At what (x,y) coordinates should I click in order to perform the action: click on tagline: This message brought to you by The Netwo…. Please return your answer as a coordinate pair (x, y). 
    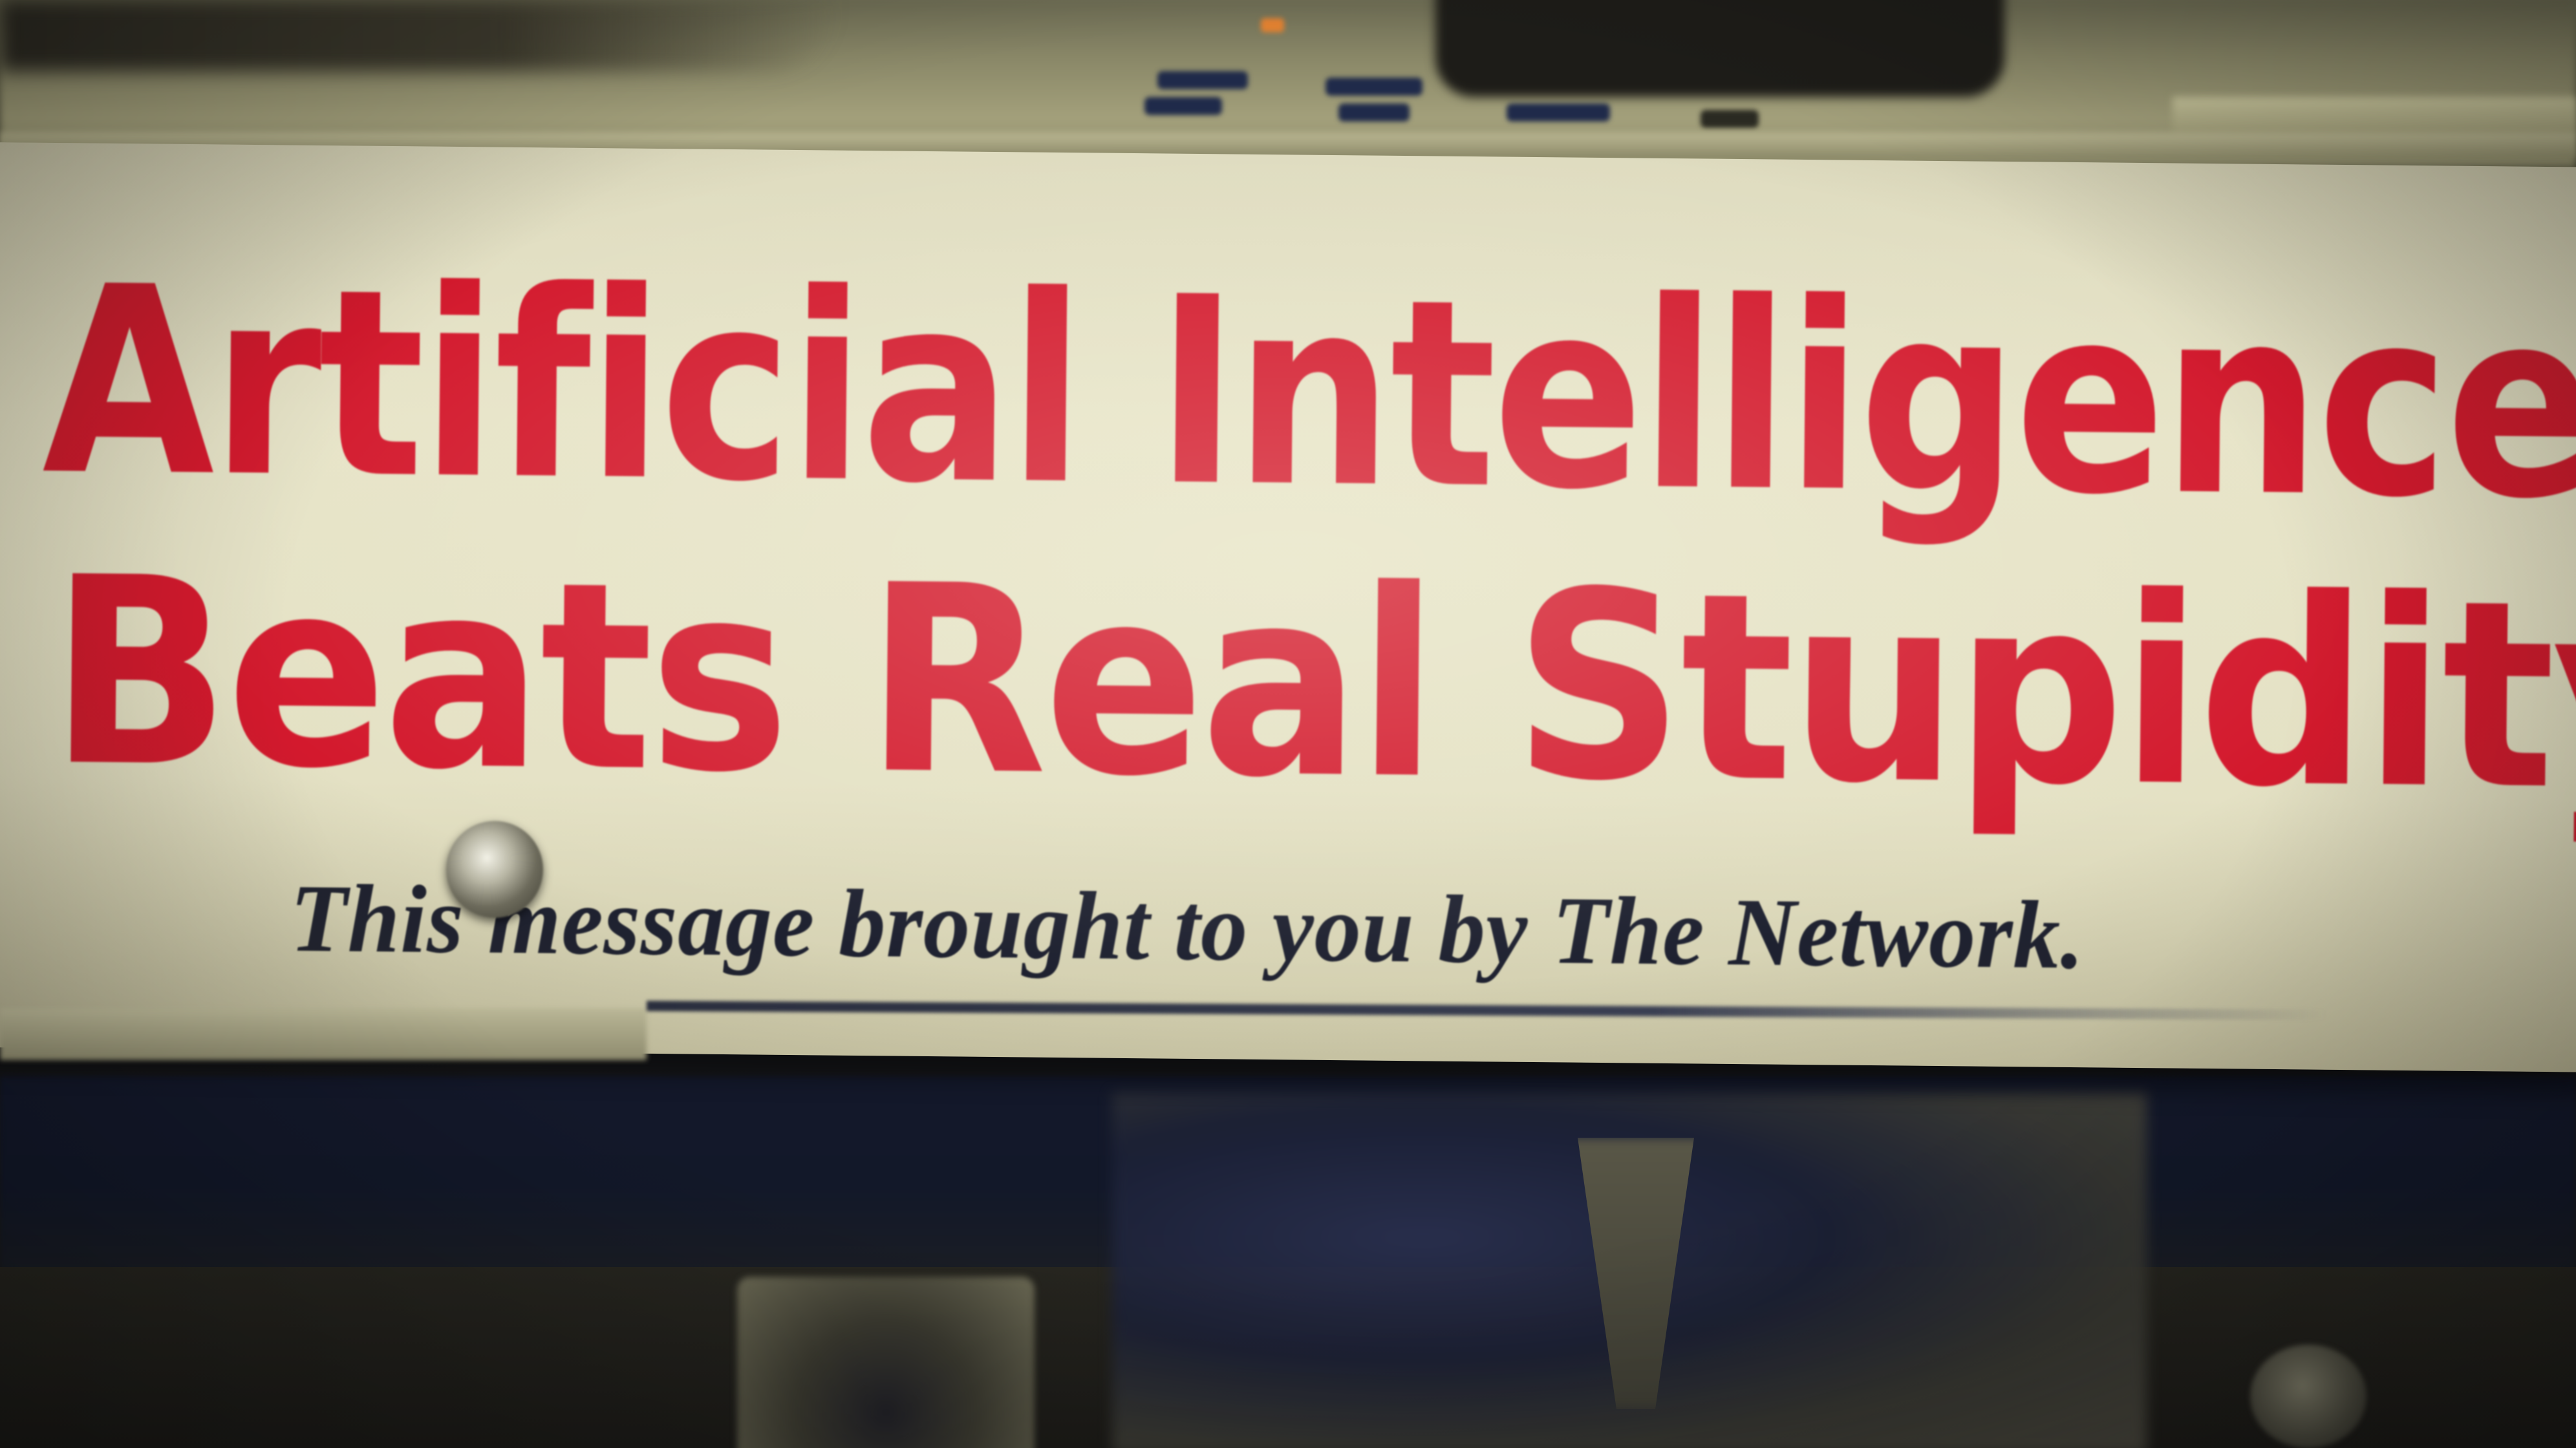
    Looking at the image, I should click on (1187, 927).